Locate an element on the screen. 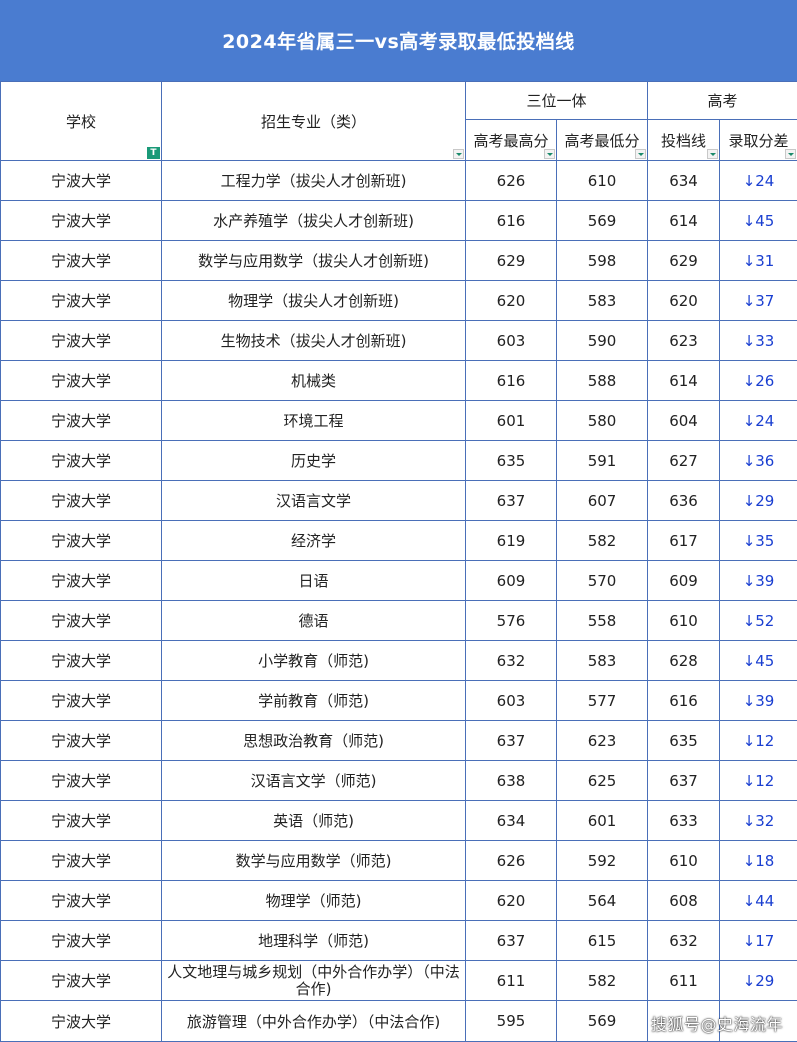  cell-max: 635 is located at coordinates (511, 461).